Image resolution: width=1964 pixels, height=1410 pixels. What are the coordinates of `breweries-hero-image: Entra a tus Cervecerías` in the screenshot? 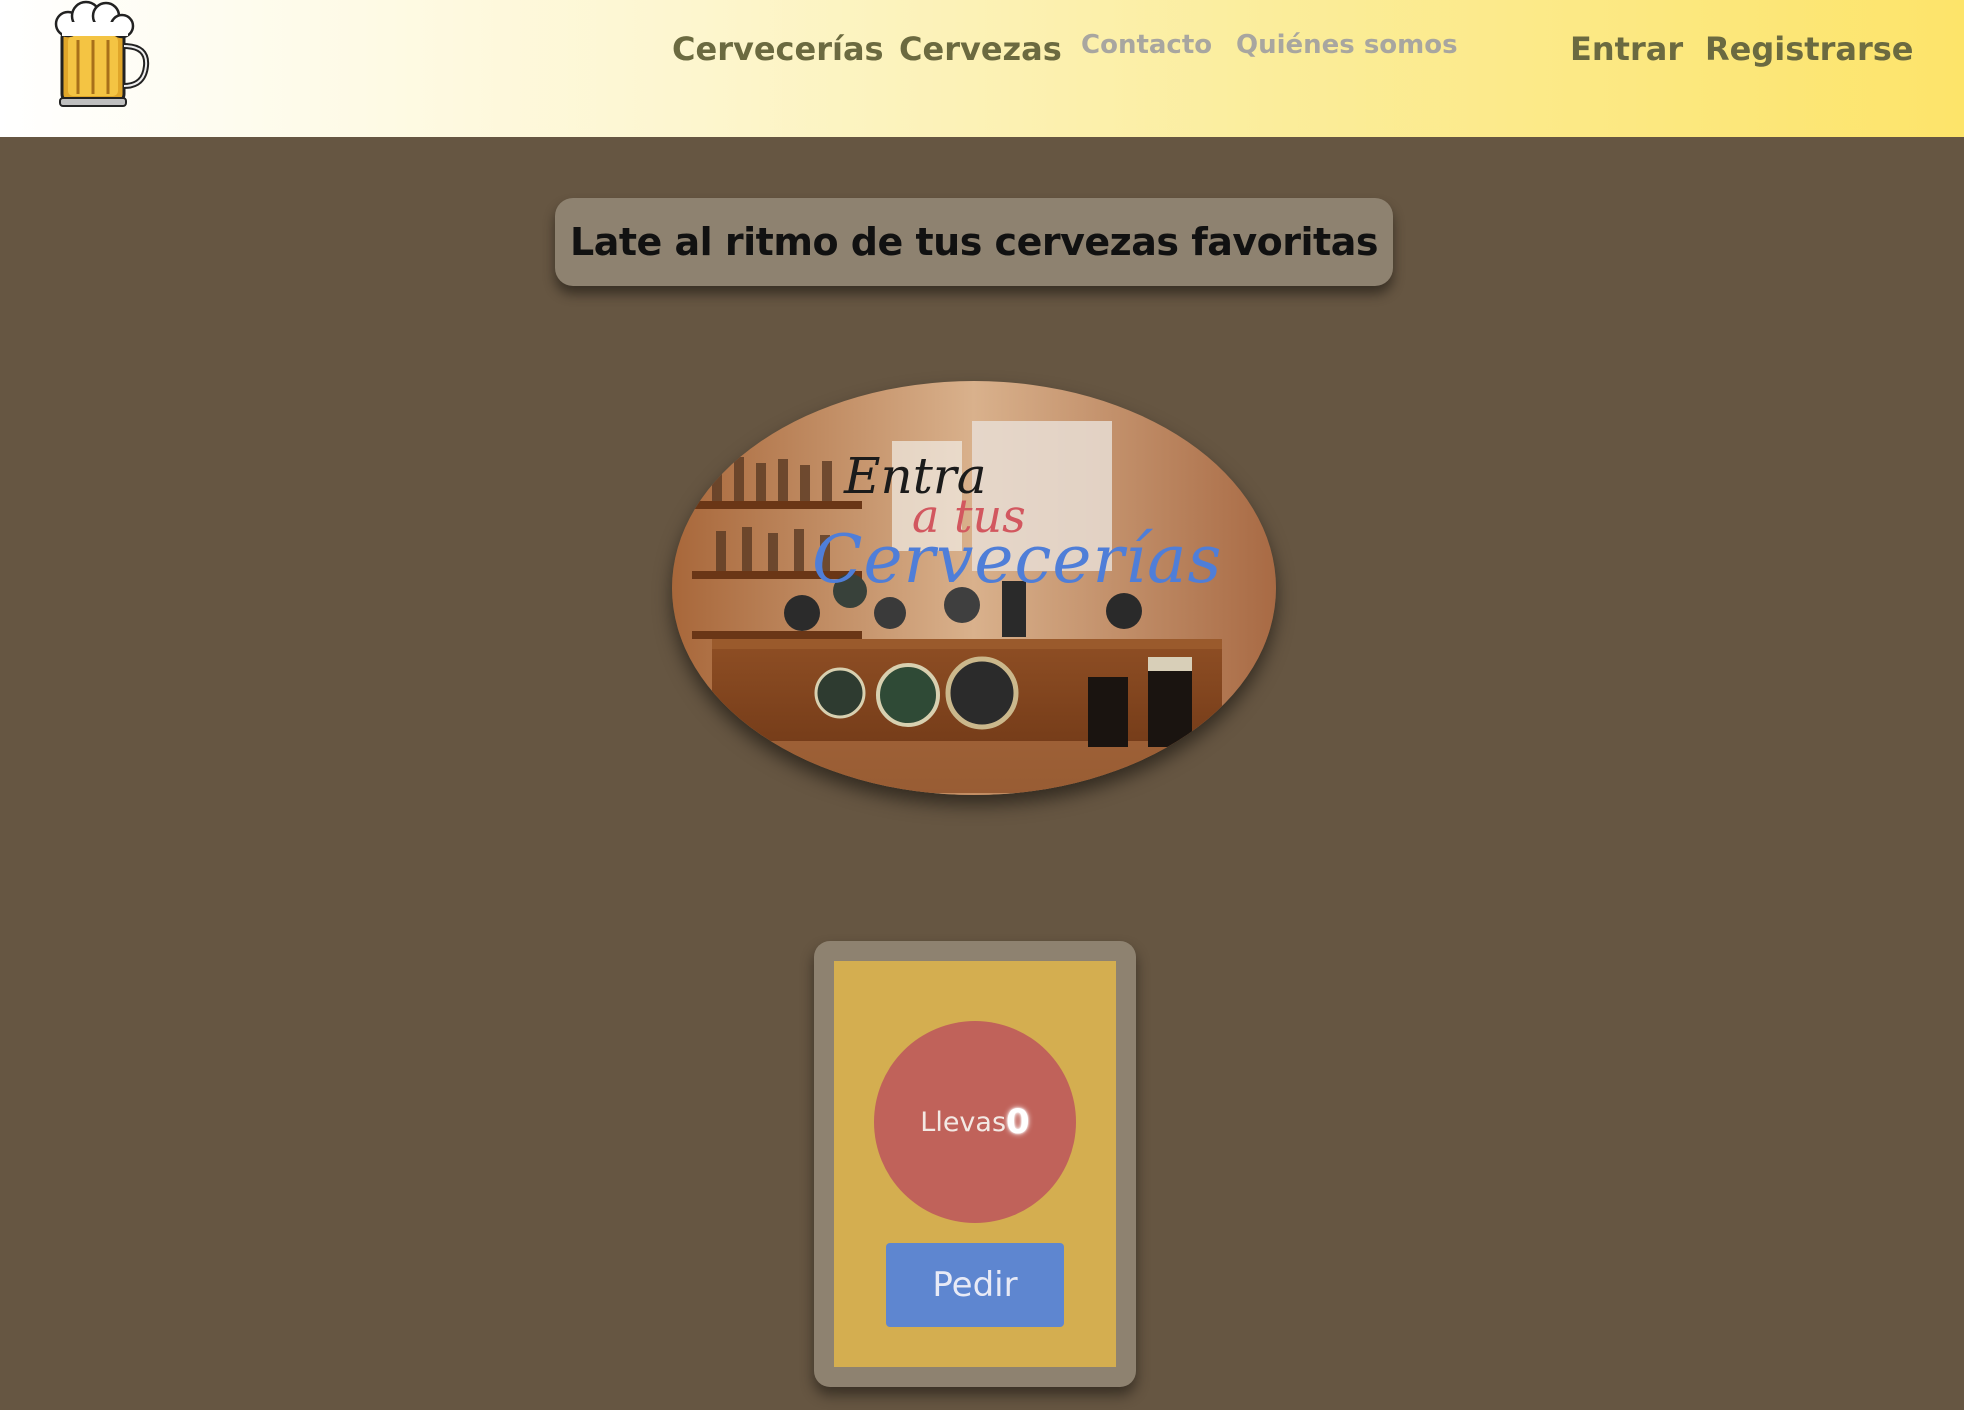 It's located at (974, 588).